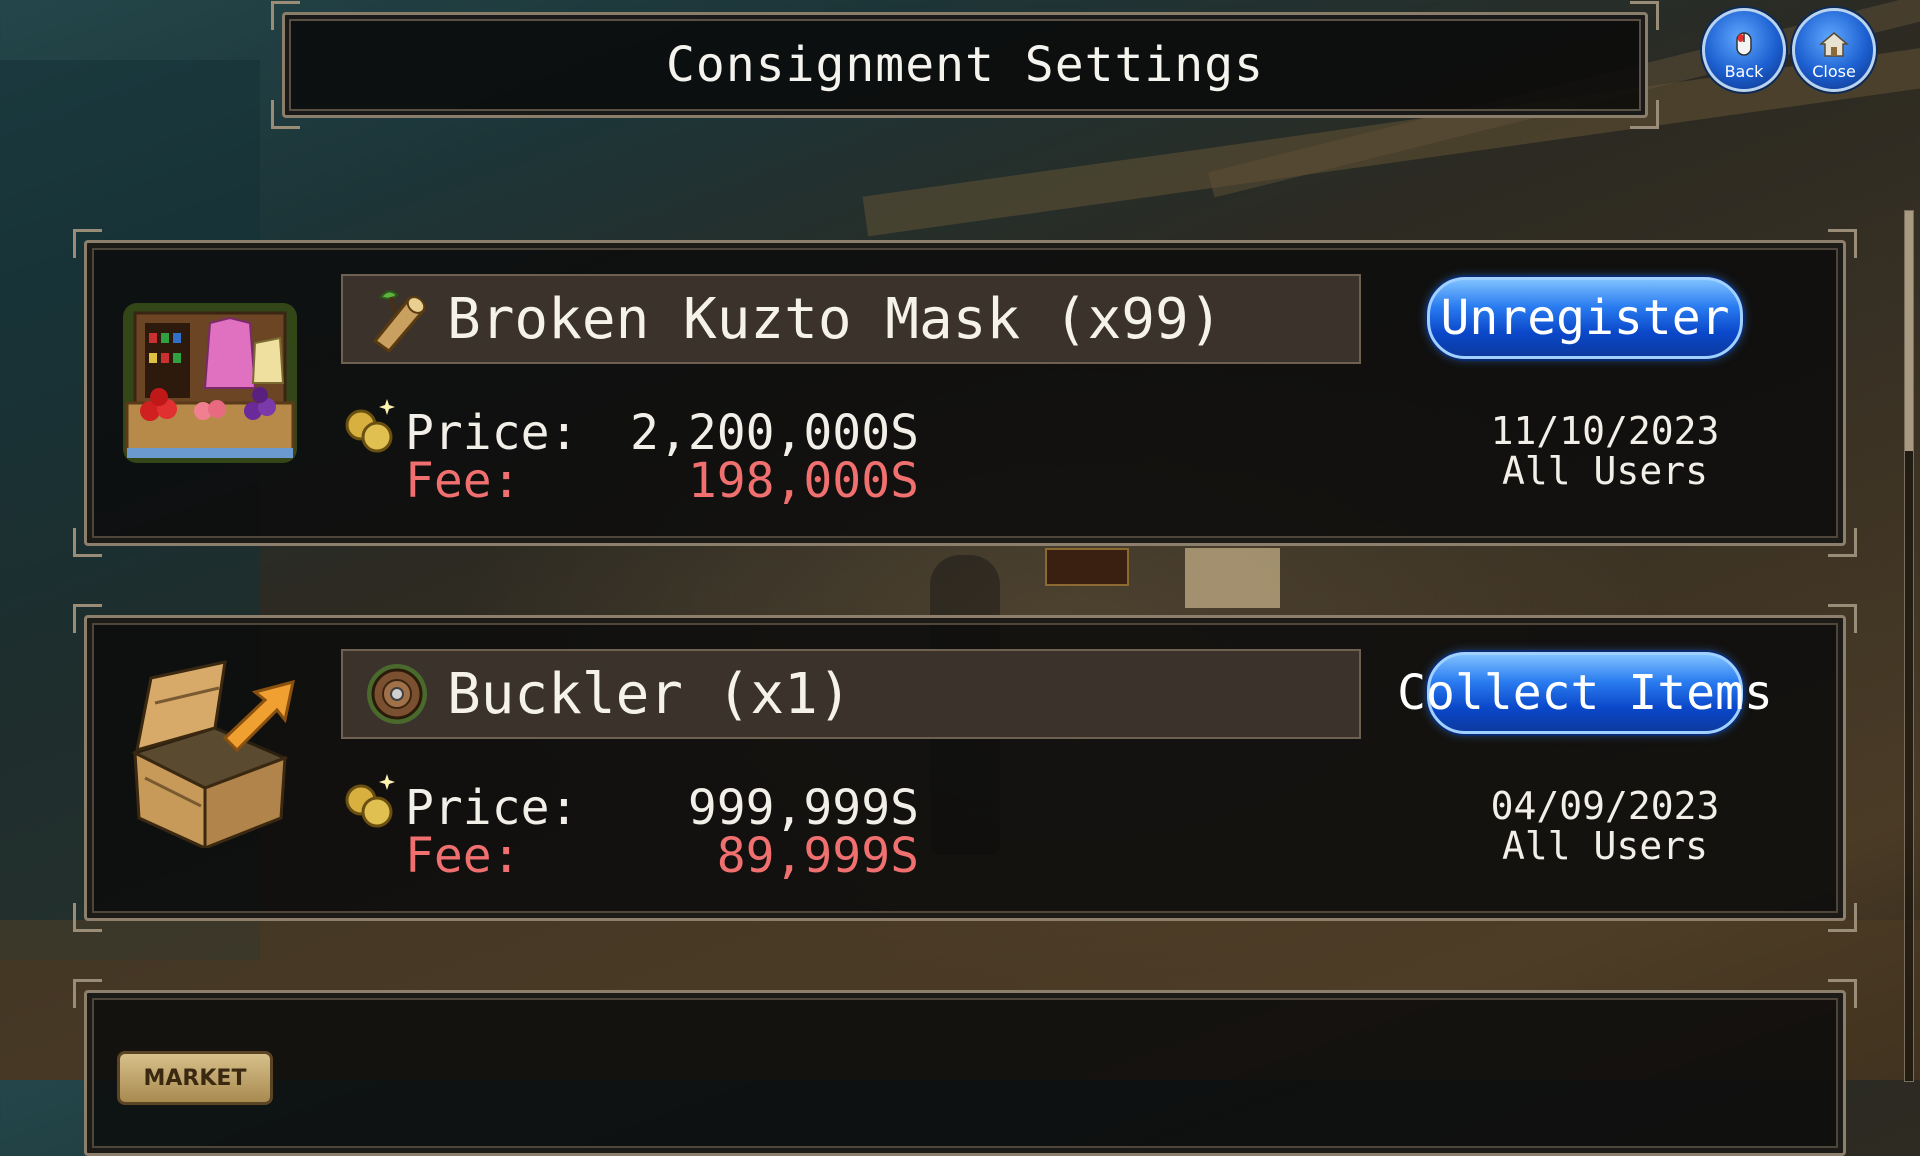 The image size is (1920, 1156). I want to click on close-button: Close, so click(1834, 50).